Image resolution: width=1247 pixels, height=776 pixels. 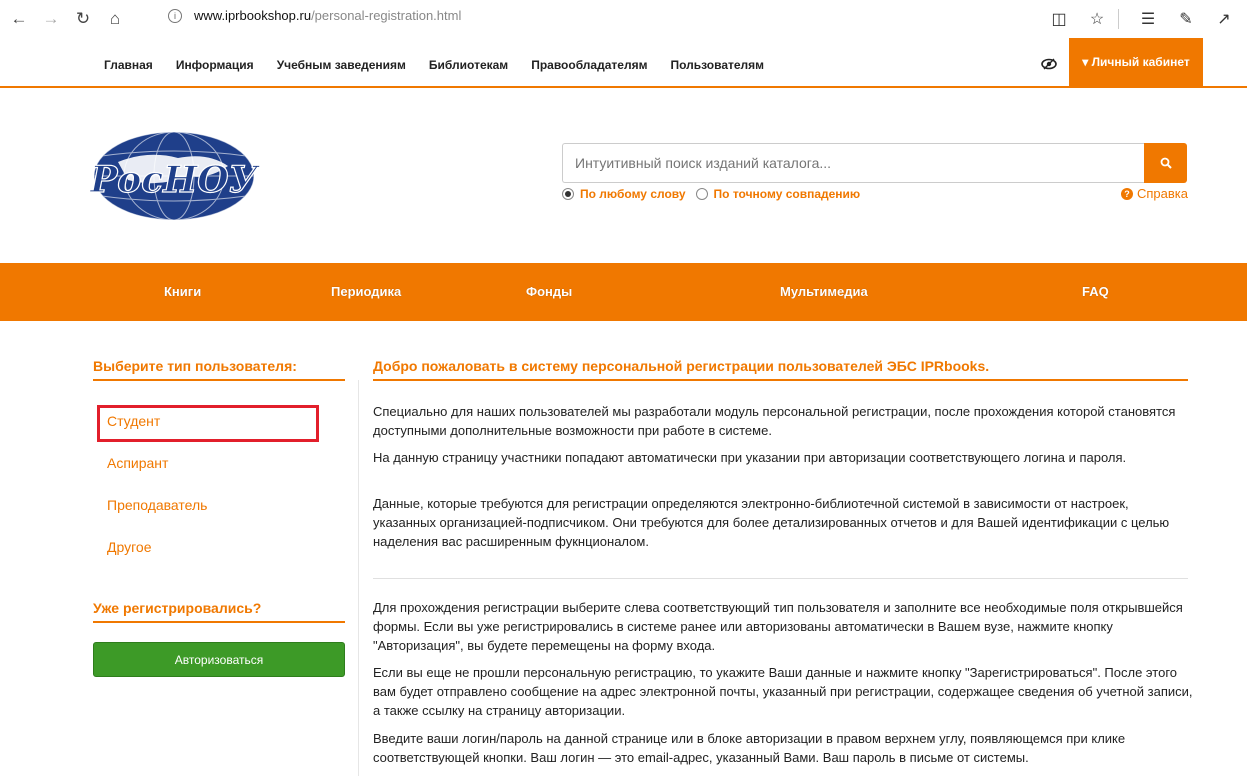 I want to click on topnav-item-users: Пользователям, so click(x=717, y=65).